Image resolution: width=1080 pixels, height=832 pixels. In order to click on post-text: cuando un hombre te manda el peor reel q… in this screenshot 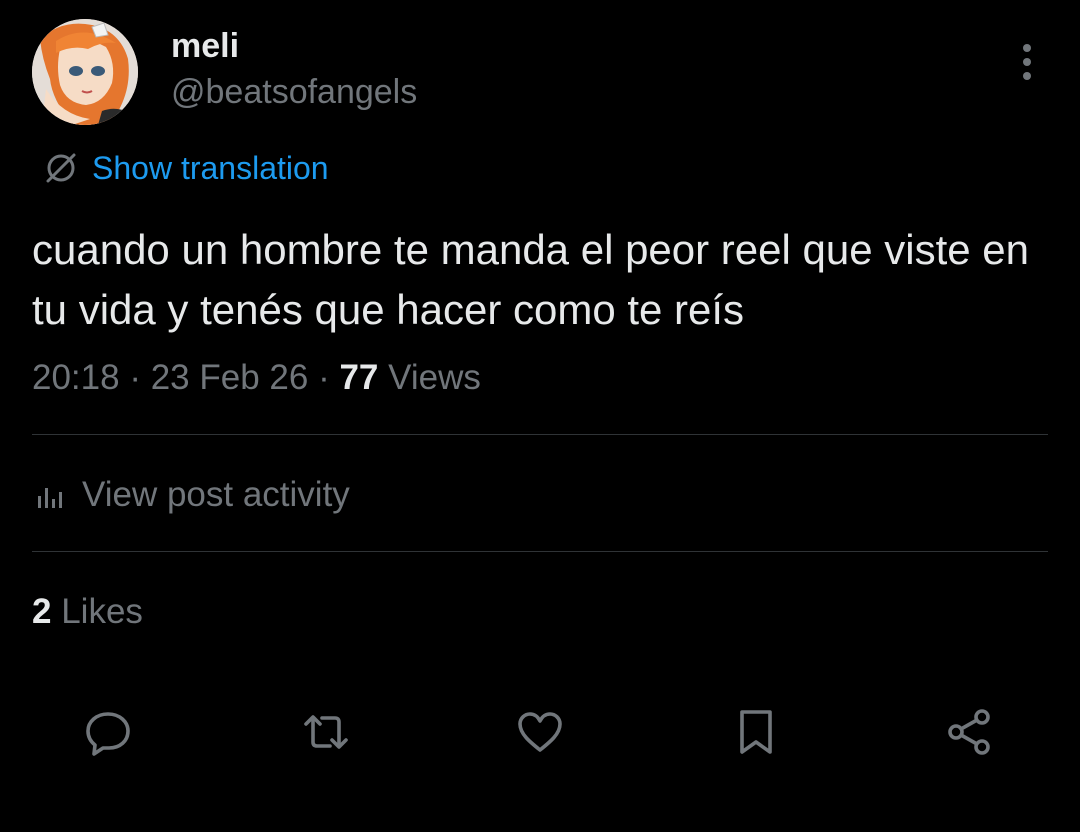, I will do `click(530, 279)`.